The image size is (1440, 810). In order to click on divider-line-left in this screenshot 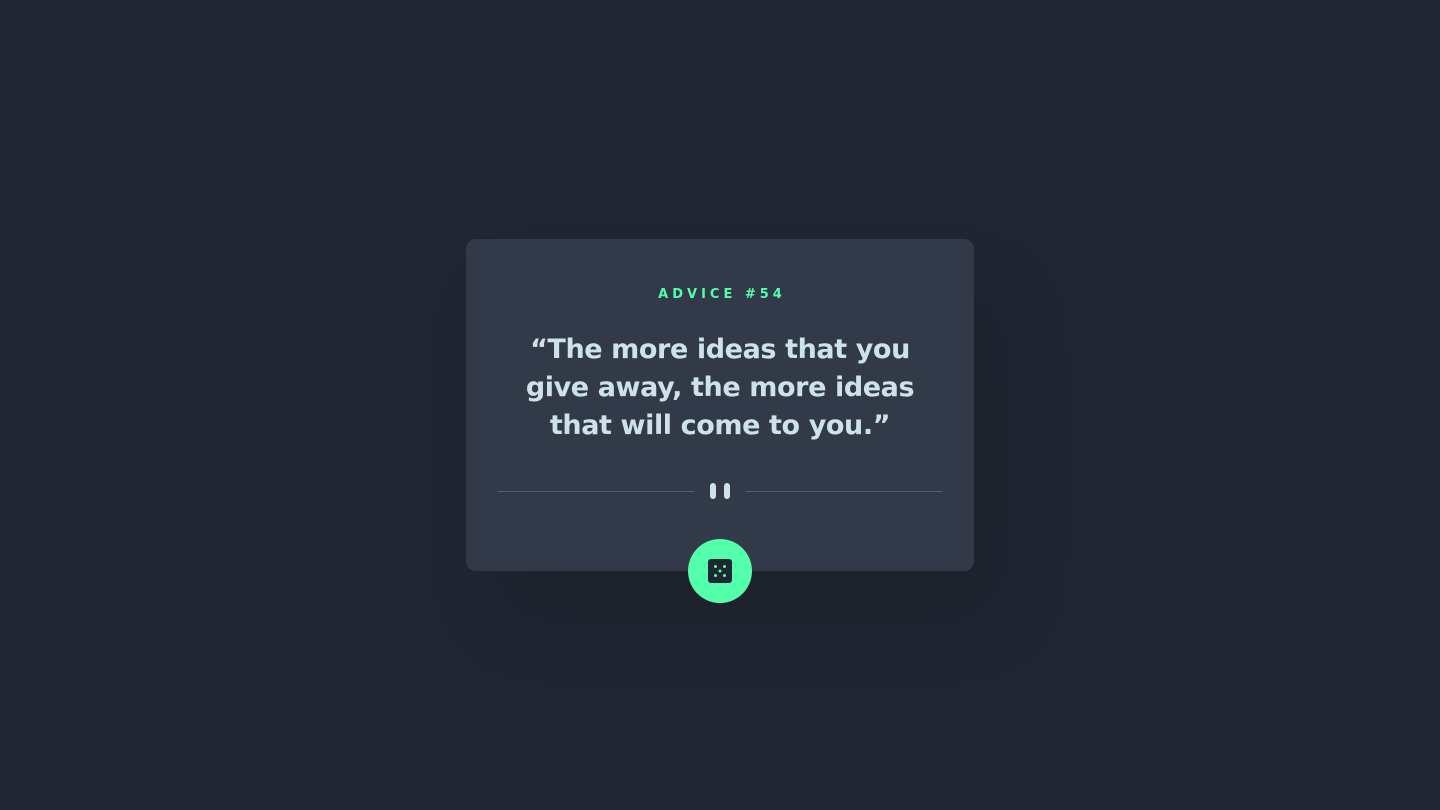, I will do `click(596, 491)`.